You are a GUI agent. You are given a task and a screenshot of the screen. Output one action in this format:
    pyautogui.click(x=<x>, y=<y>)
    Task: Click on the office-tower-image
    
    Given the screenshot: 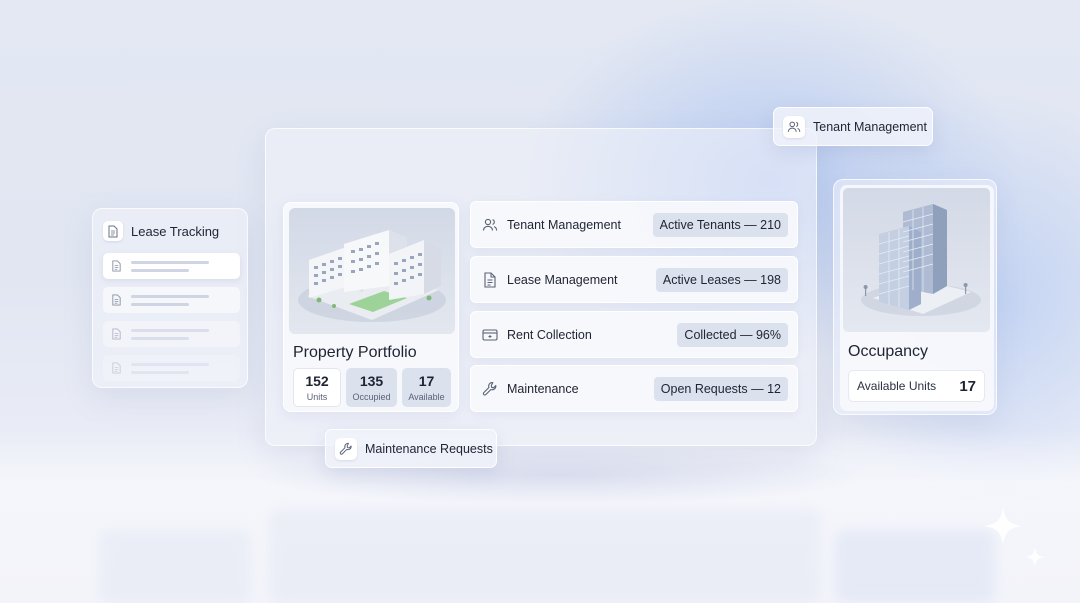 What is the action you would take?
    pyautogui.click(x=916, y=260)
    